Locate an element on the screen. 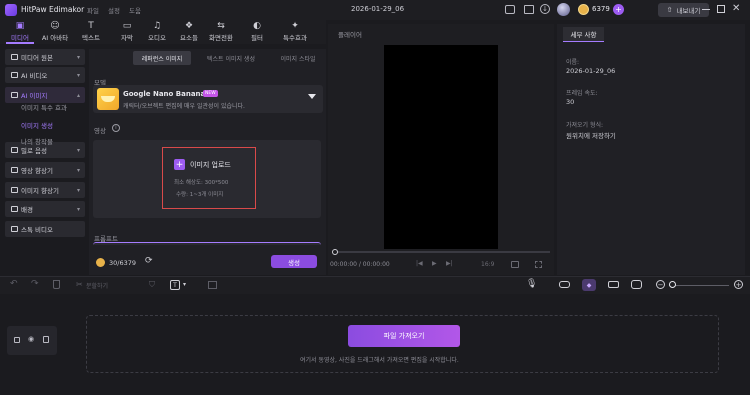  credits-count: 6379 is located at coordinates (601, 9).